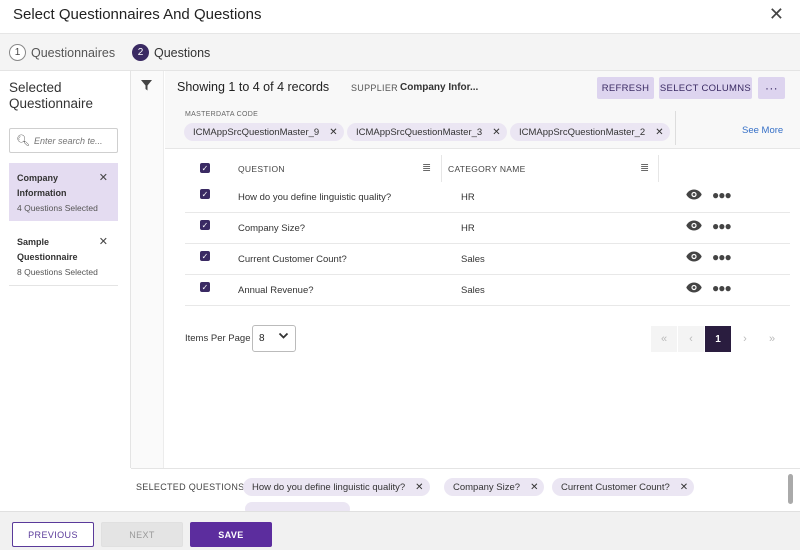 The image size is (800, 550). Describe the element at coordinates (137, 14) in the screenshot. I see `dialog-title: Select Questionnaires And Questions` at that location.